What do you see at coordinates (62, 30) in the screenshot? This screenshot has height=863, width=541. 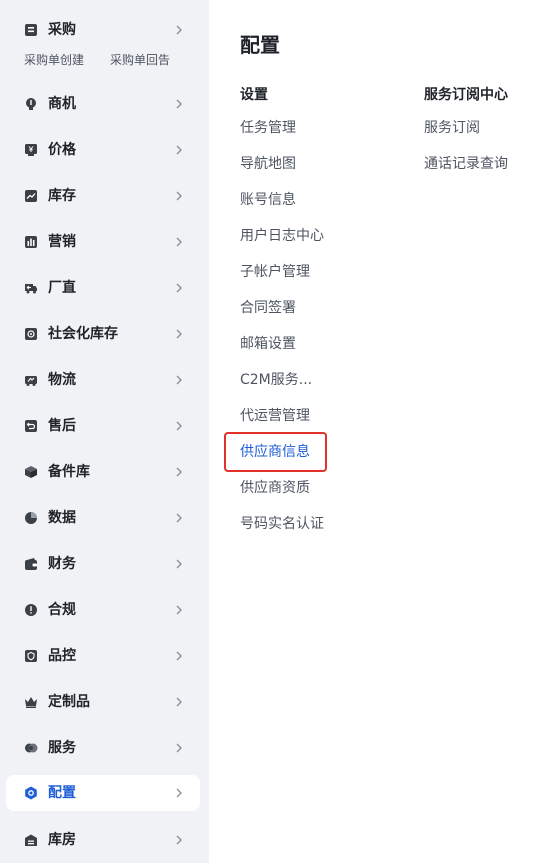 I see `sidebar-item-label: 采购` at bounding box center [62, 30].